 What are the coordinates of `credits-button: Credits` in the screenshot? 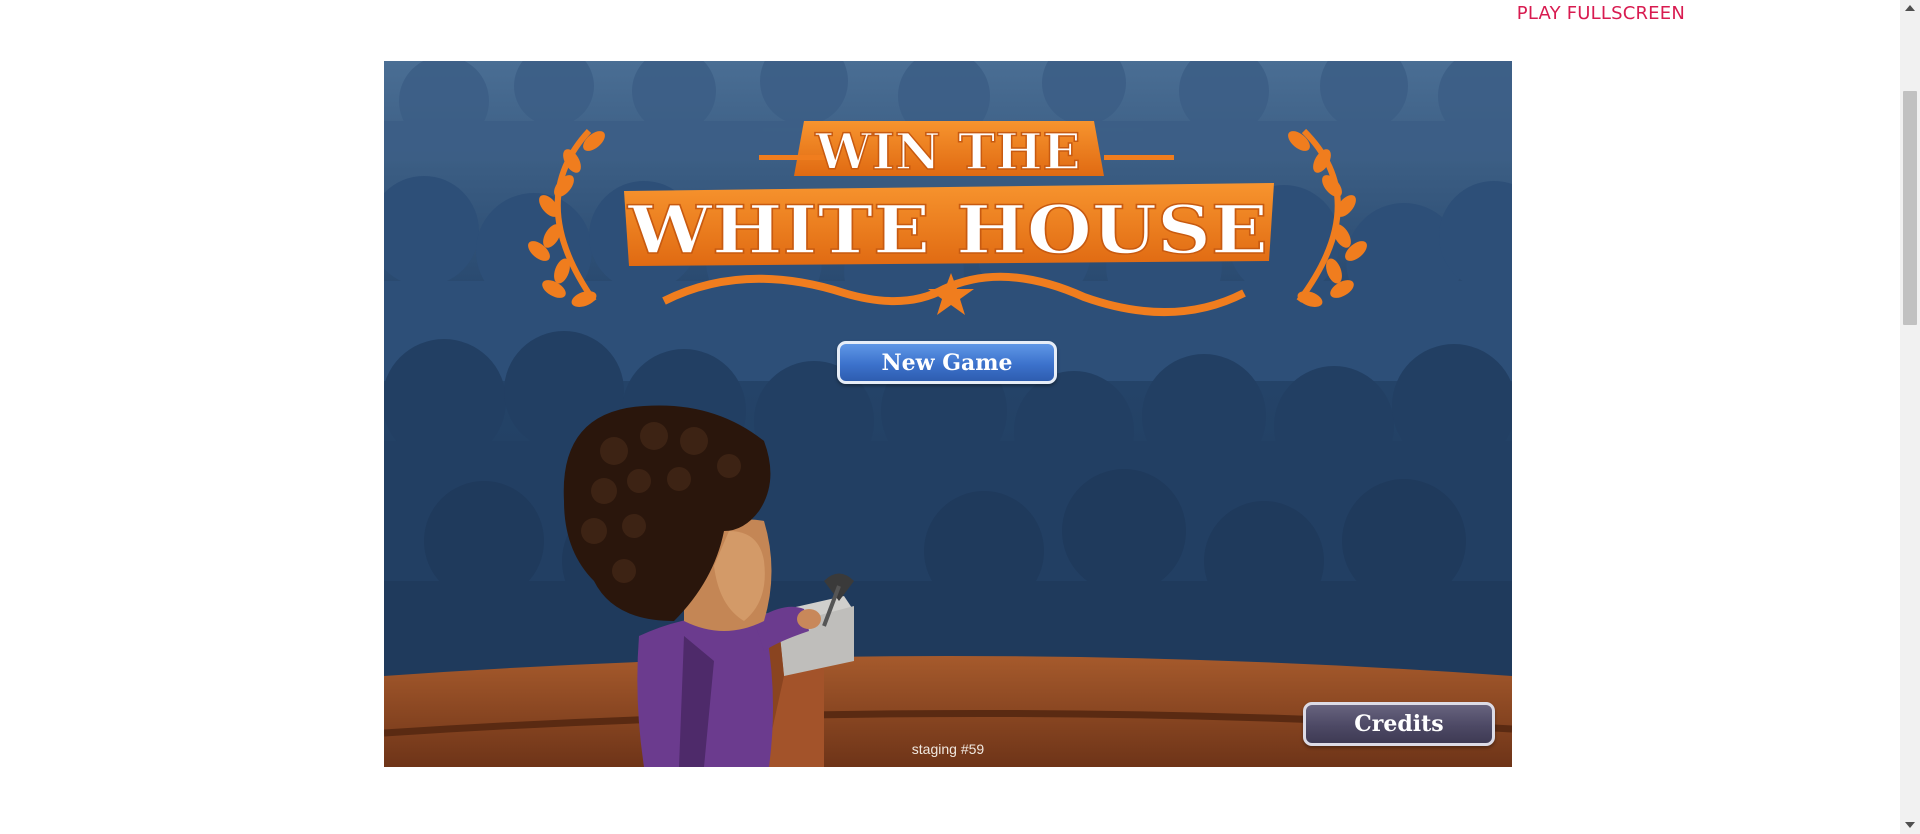 It's located at (1399, 724).